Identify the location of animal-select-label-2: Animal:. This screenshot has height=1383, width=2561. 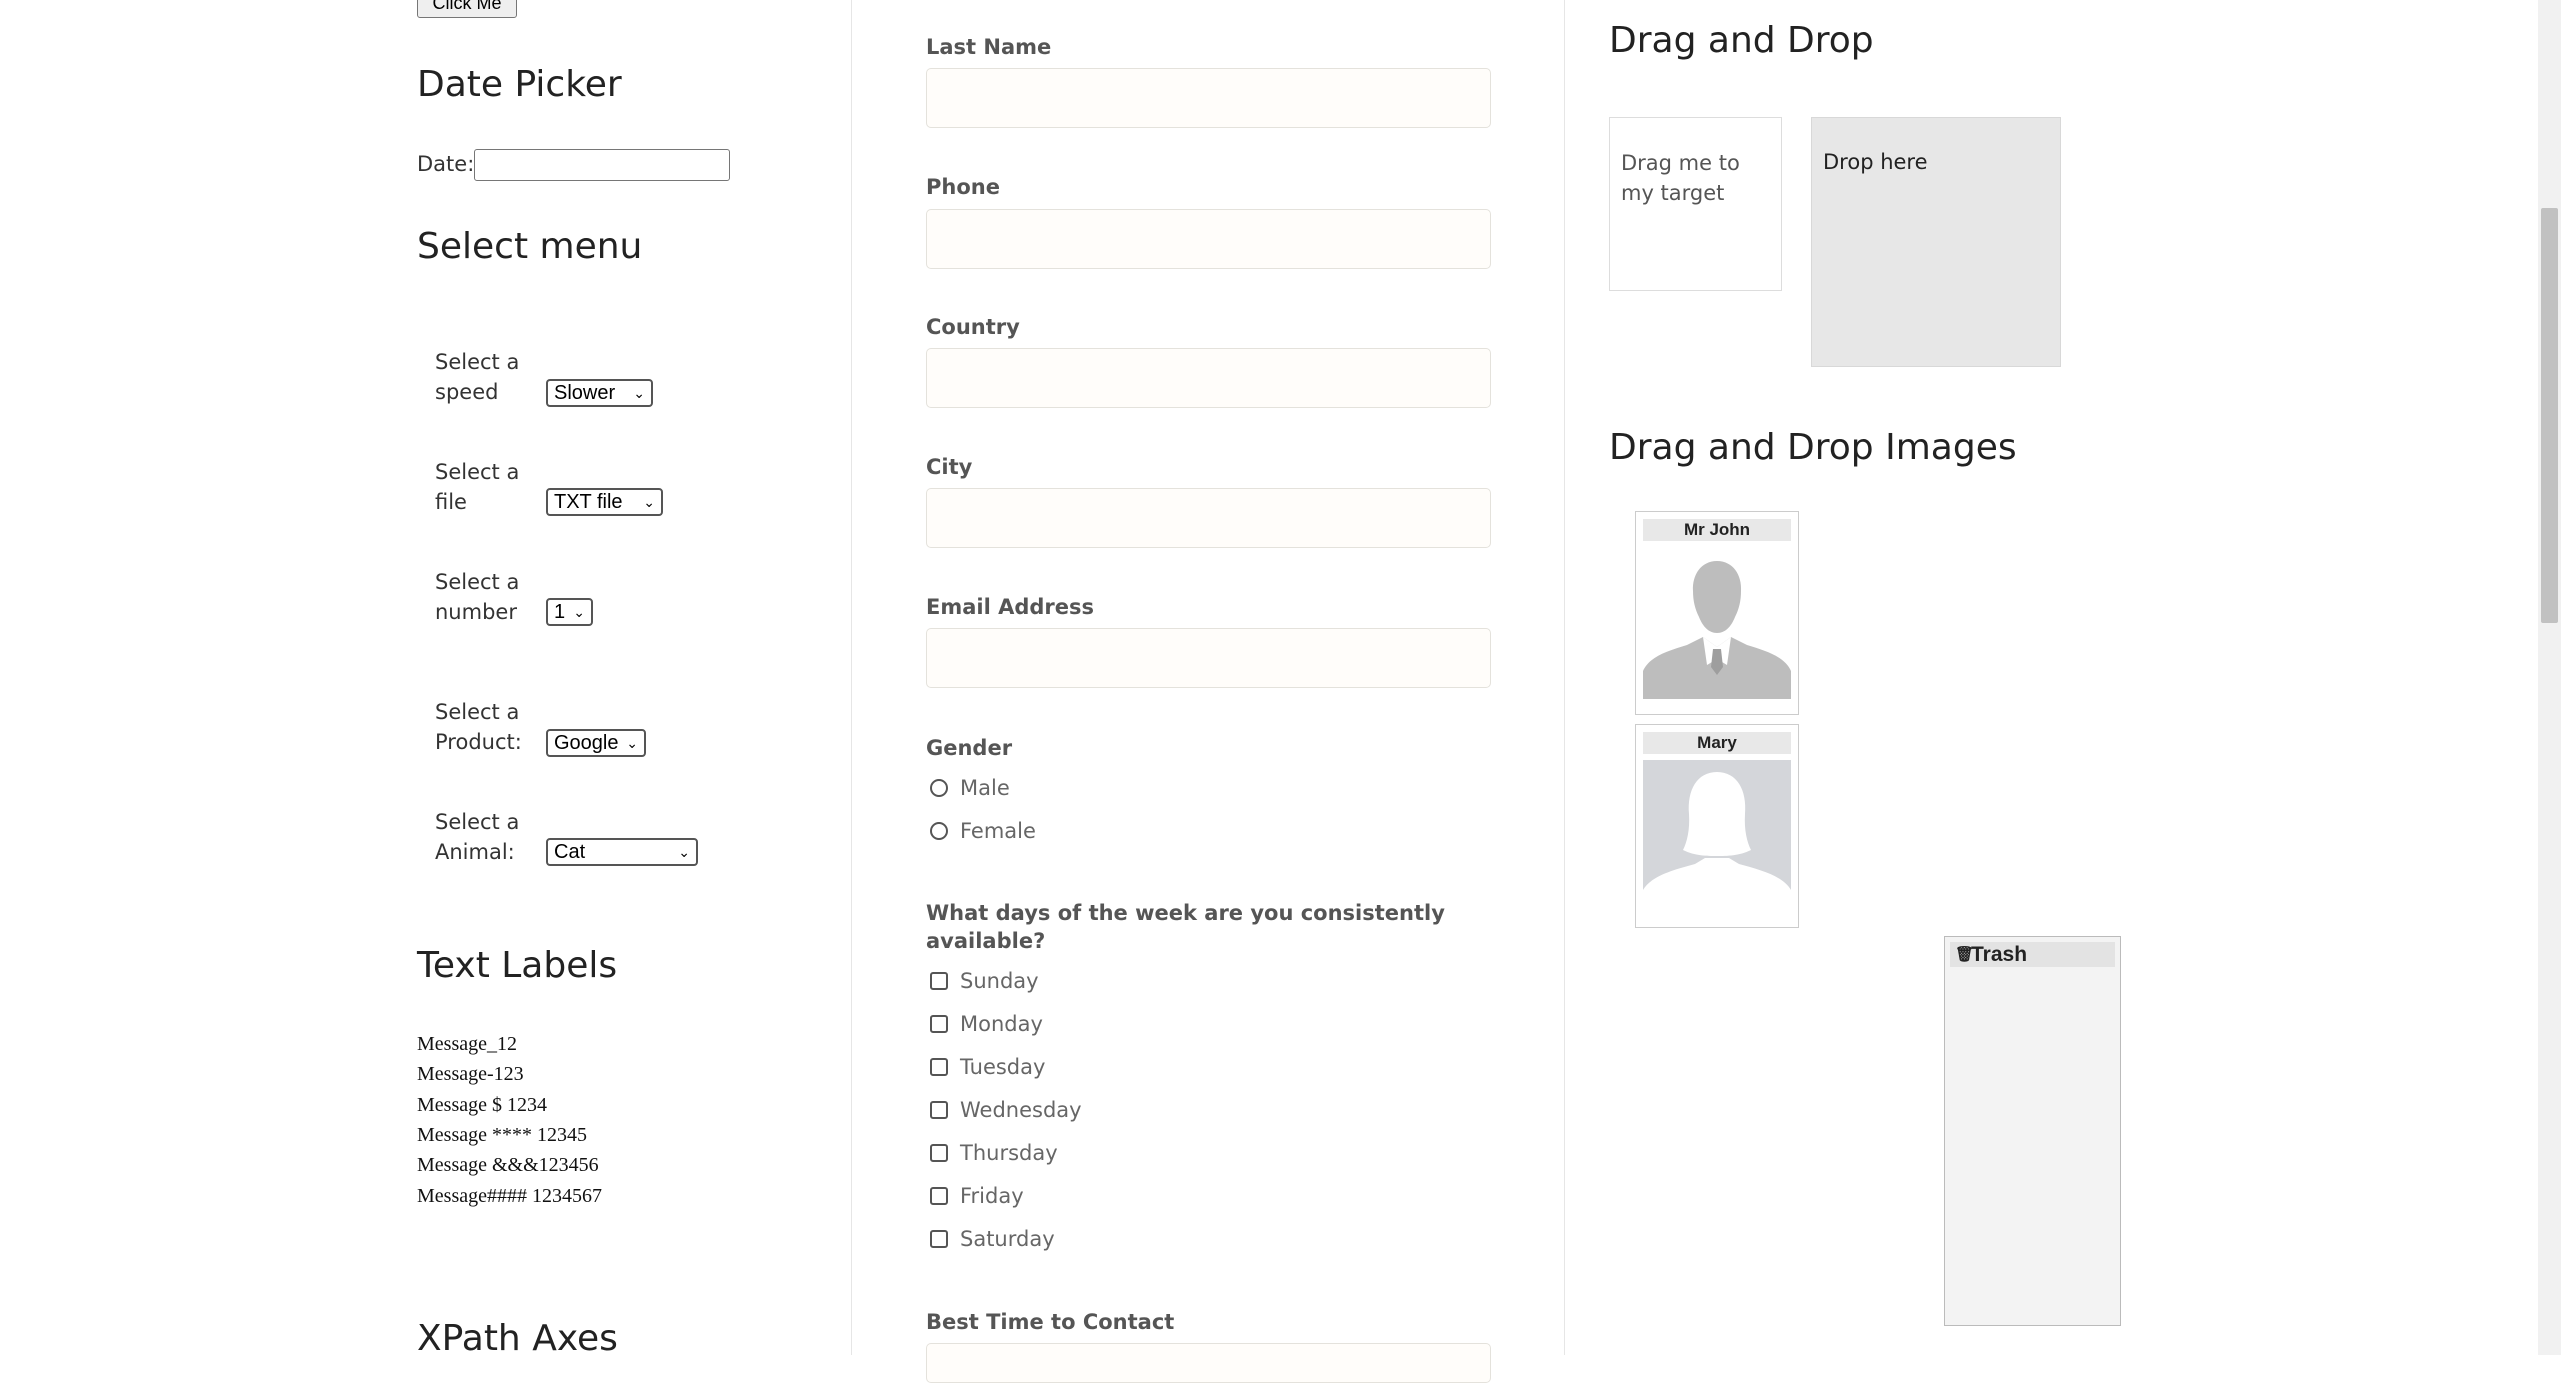
(475, 852).